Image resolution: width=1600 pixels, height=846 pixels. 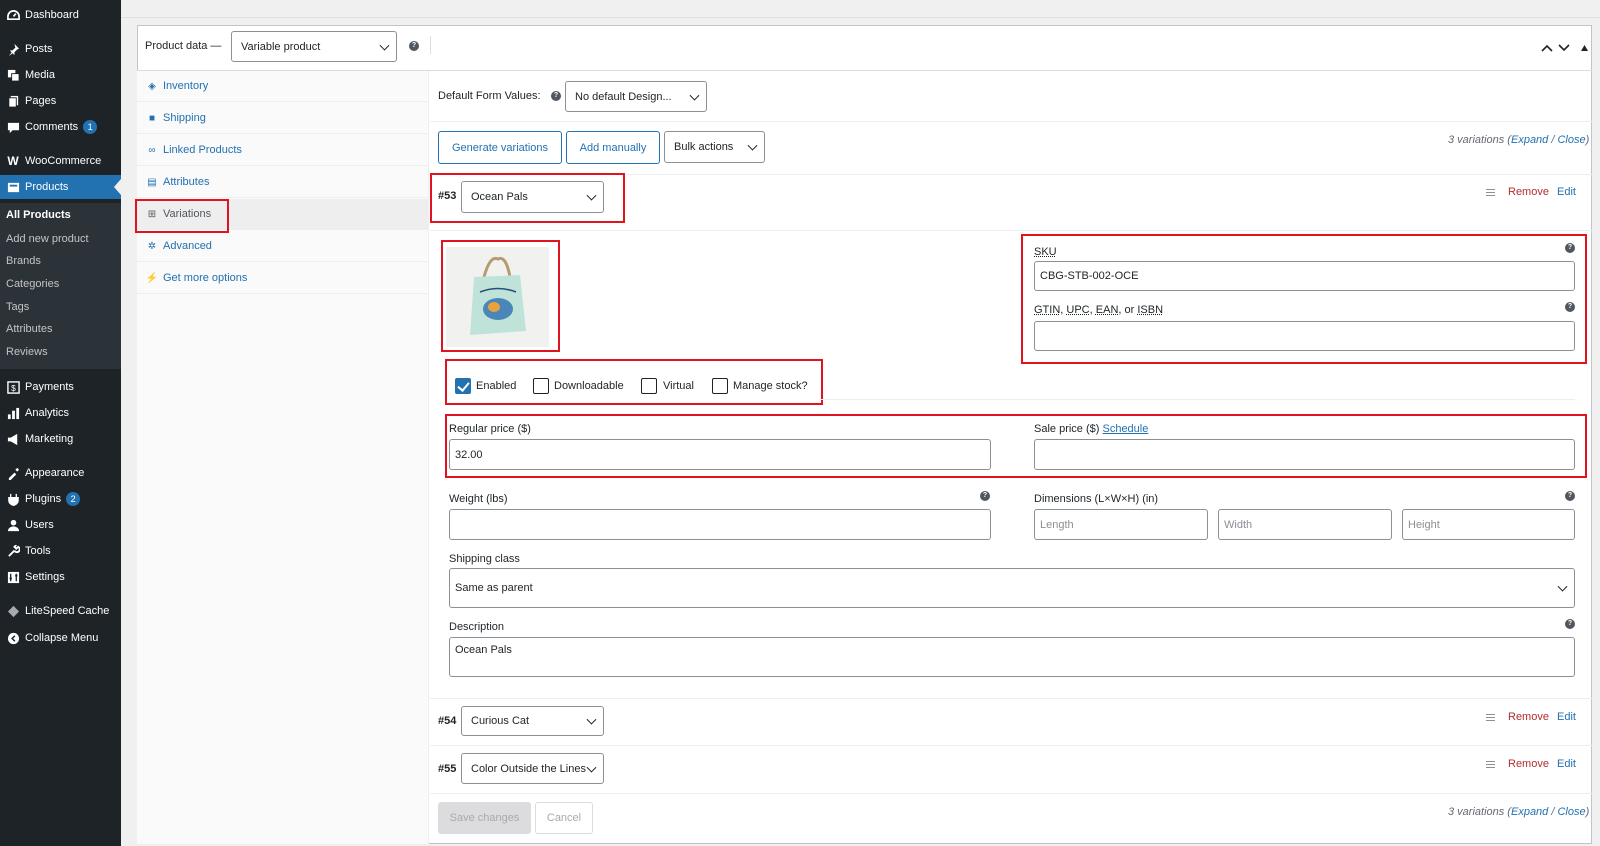 I want to click on length-input: Length, so click(x=1121, y=524).